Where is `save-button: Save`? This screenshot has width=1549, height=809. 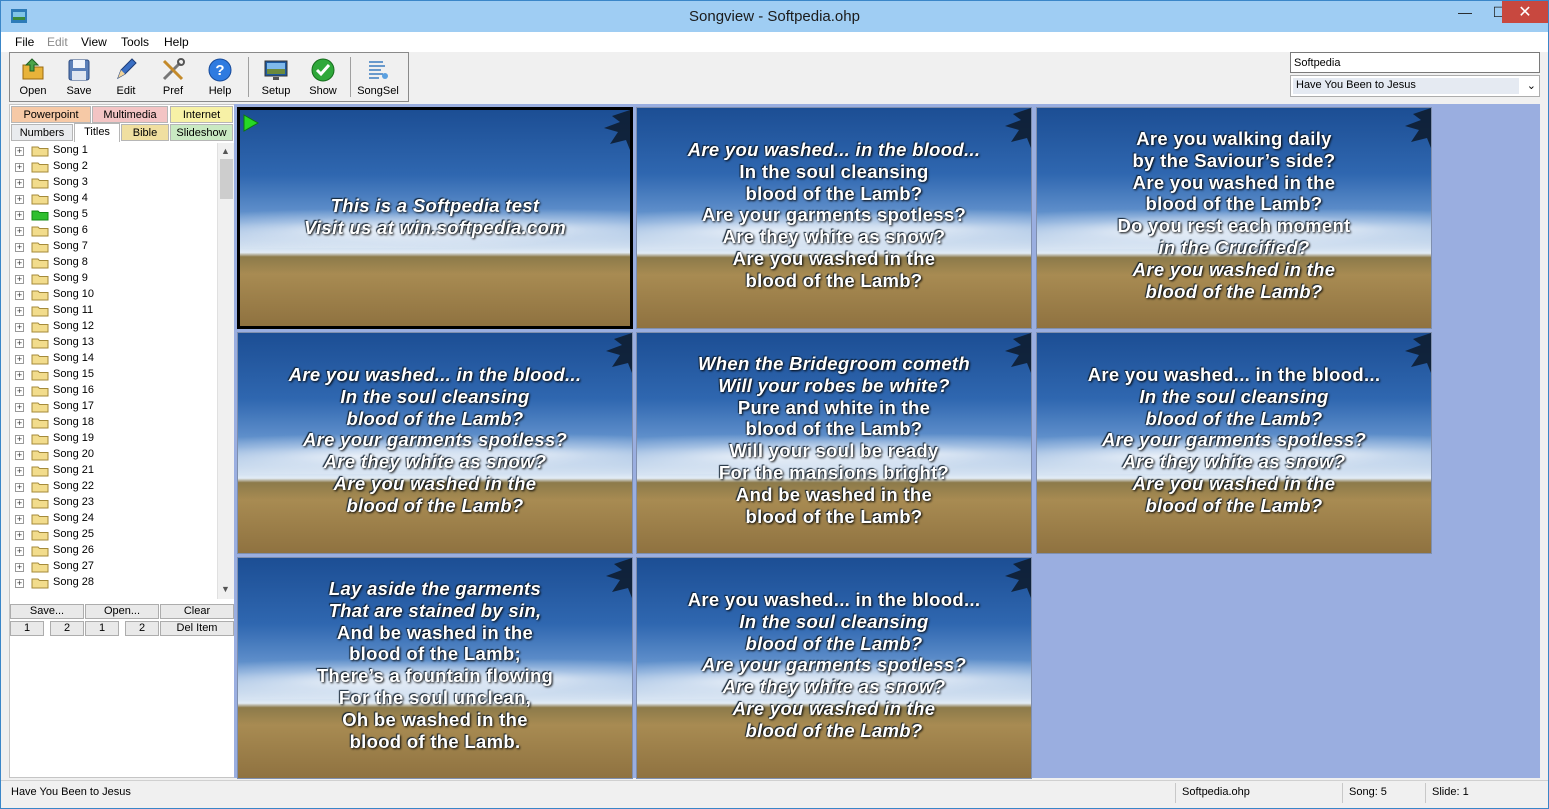 save-button: Save is located at coordinates (79, 77).